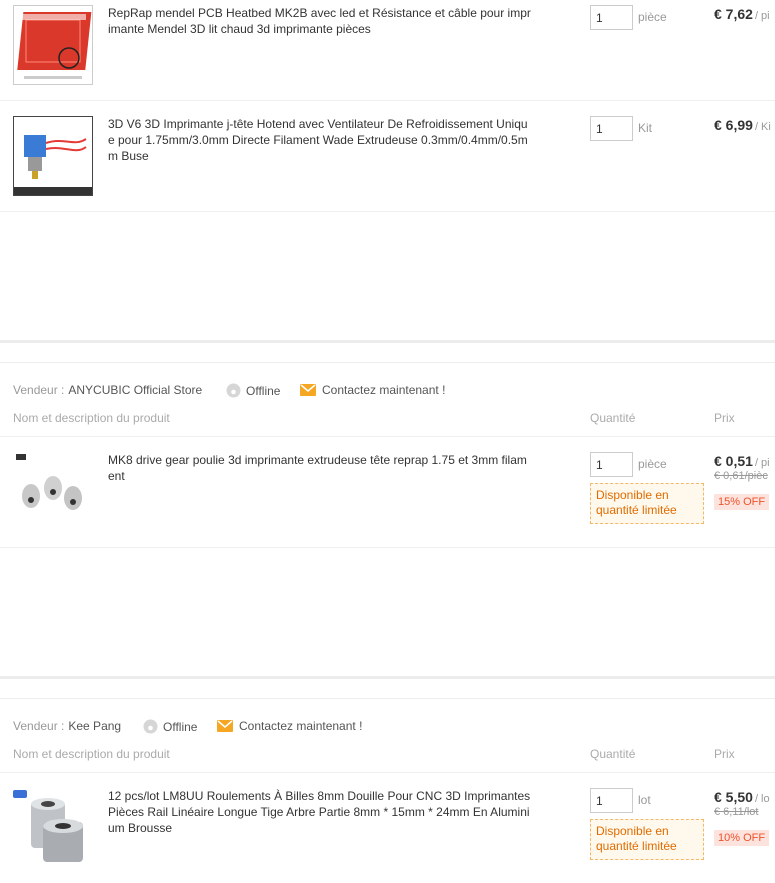 This screenshot has height=883, width=775. I want to click on discount-badge: 15% OFF, so click(742, 502).